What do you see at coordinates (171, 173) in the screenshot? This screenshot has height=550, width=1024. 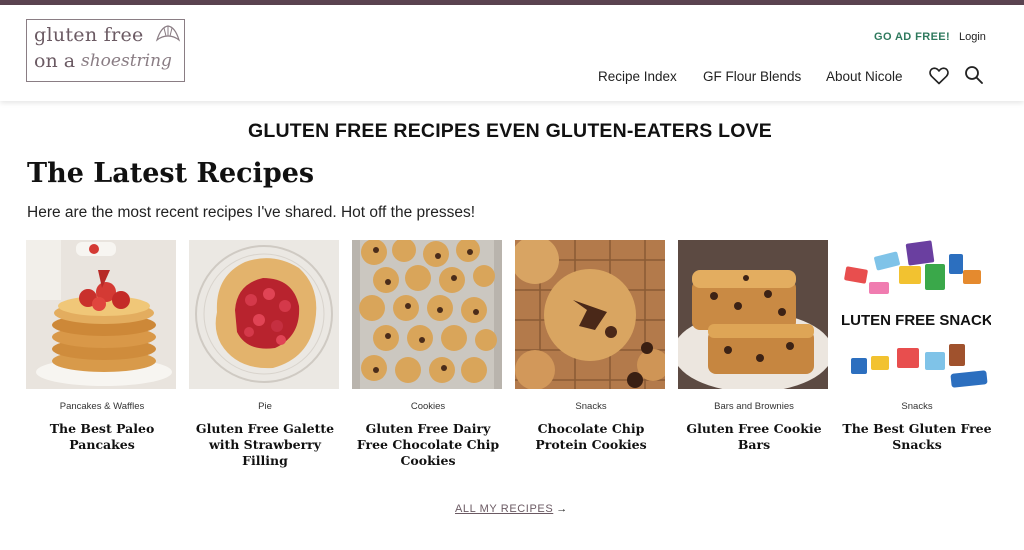 I see `latest-recipes-title: The Latest Recipes` at bounding box center [171, 173].